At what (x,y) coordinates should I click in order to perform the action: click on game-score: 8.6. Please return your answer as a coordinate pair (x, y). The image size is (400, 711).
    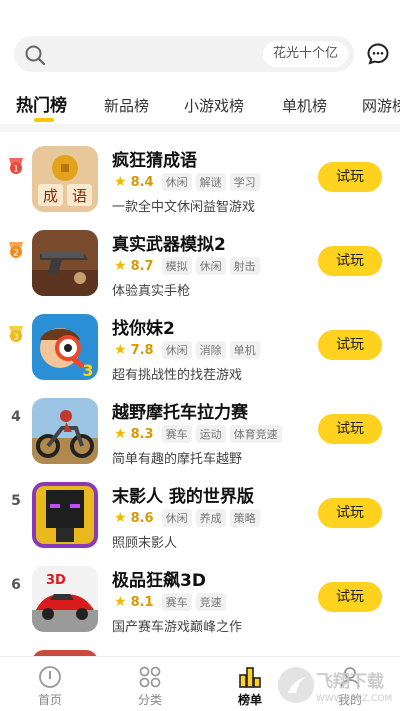
    Looking at the image, I should click on (142, 518).